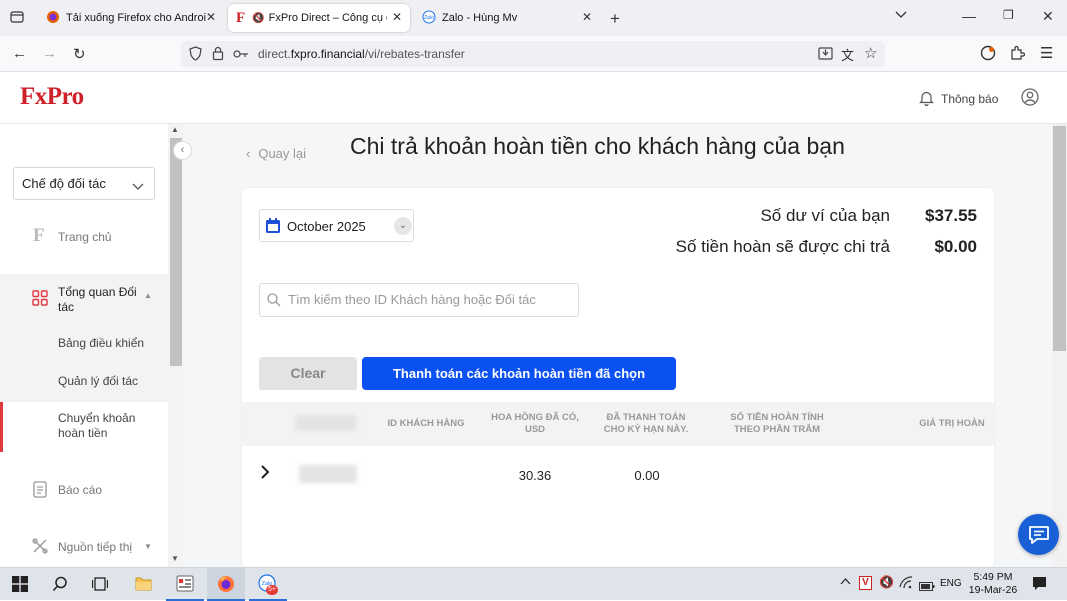 The height and width of the screenshot is (601, 1067). Describe the element at coordinates (195, 56) in the screenshot. I see `shield-icon` at that location.